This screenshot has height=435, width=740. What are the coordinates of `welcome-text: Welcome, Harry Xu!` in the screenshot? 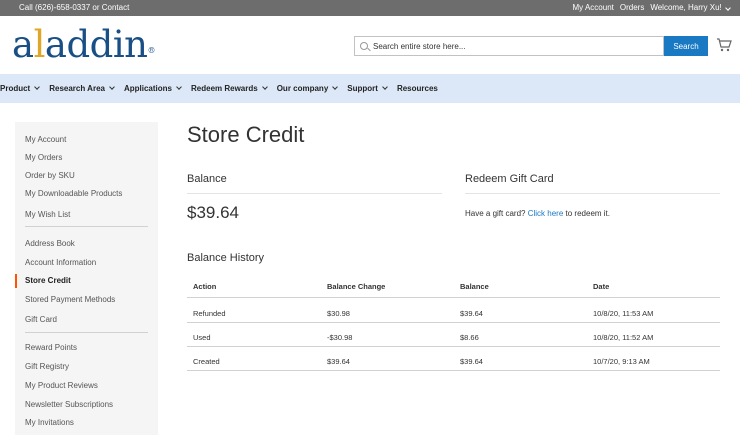 It's located at (686, 7).